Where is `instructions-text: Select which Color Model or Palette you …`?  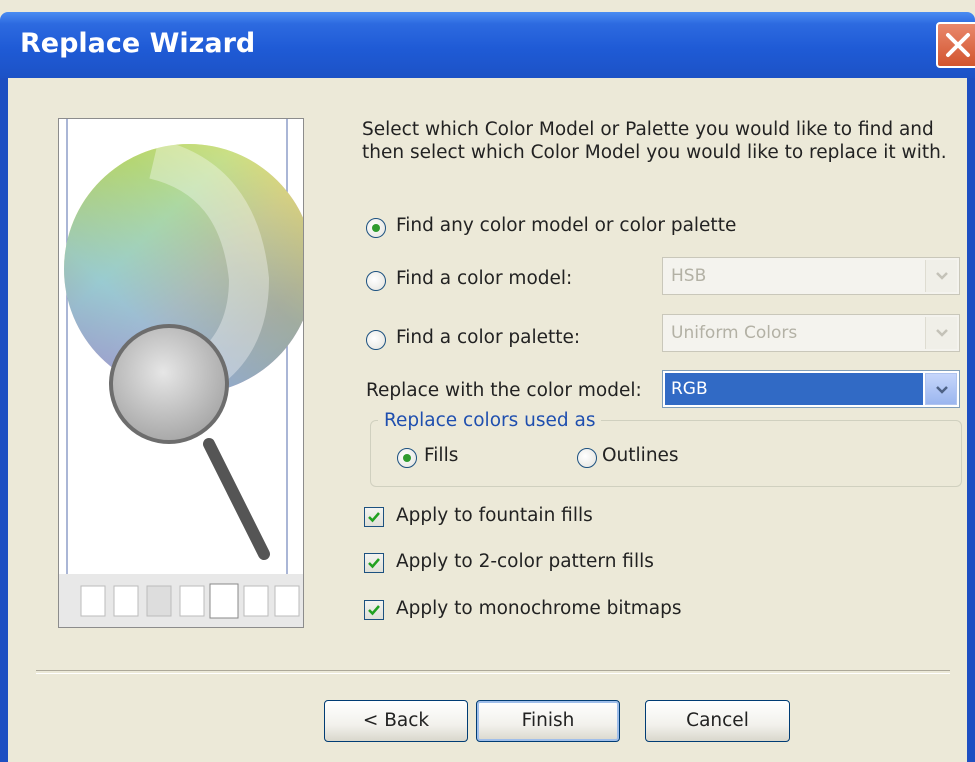 instructions-text: Select which Color Model or Palette you … is located at coordinates (654, 141).